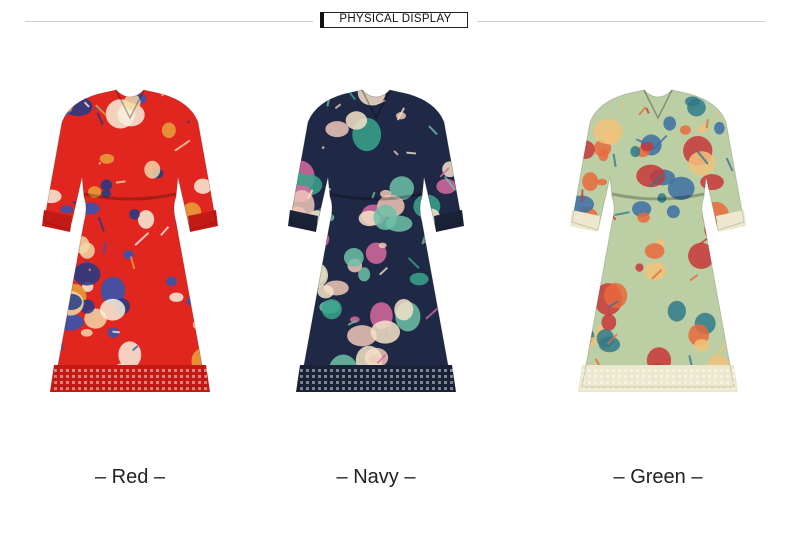 The image size is (790, 539). What do you see at coordinates (658, 477) in the screenshot?
I see `variant-caption-green: – Green –` at bounding box center [658, 477].